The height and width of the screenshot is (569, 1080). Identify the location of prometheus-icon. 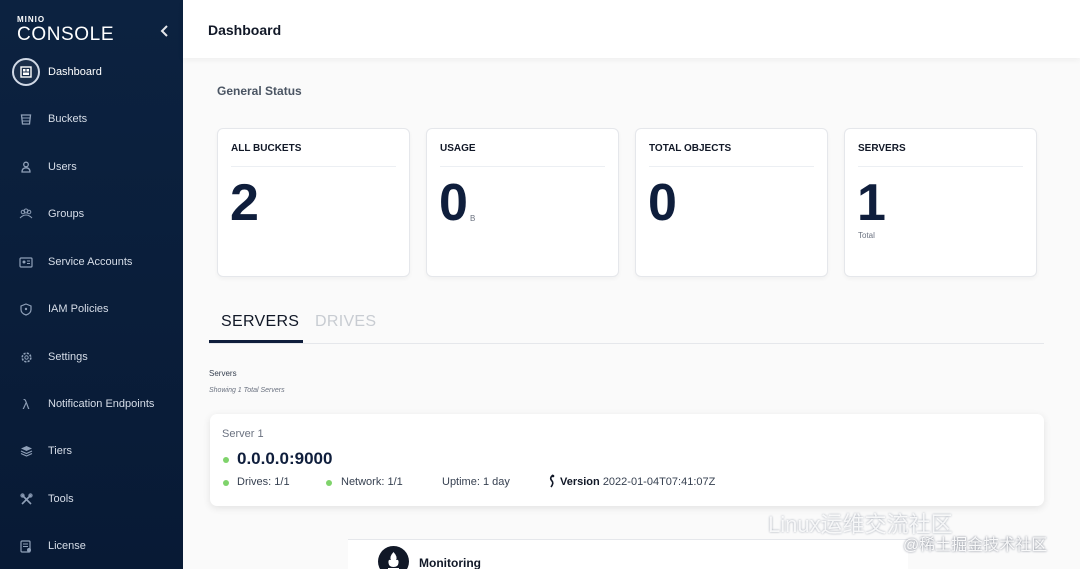
(393, 557).